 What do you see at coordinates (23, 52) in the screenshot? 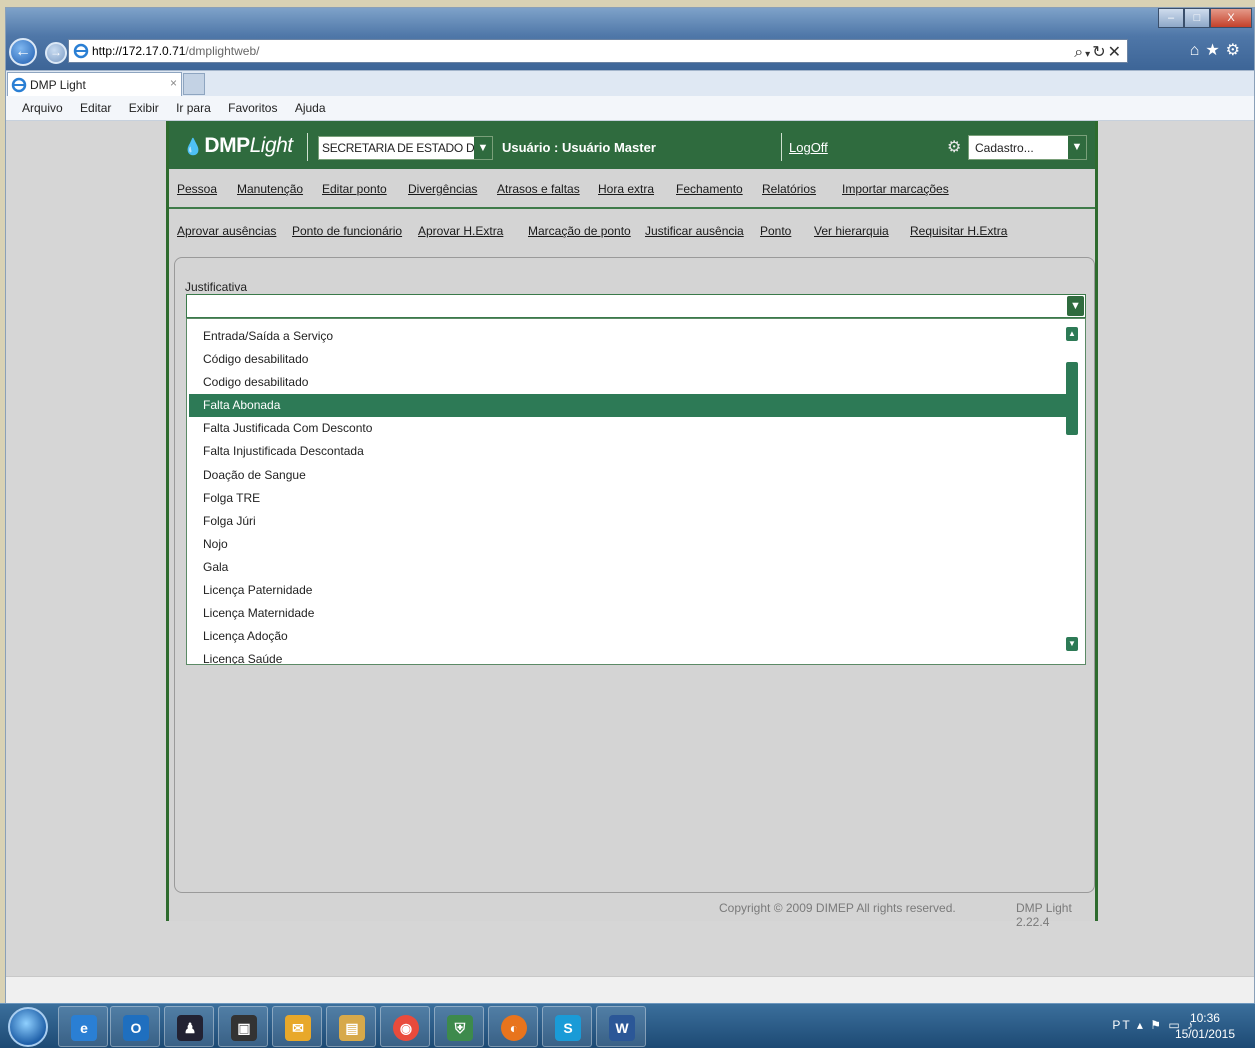
I see `back-button: ←` at bounding box center [23, 52].